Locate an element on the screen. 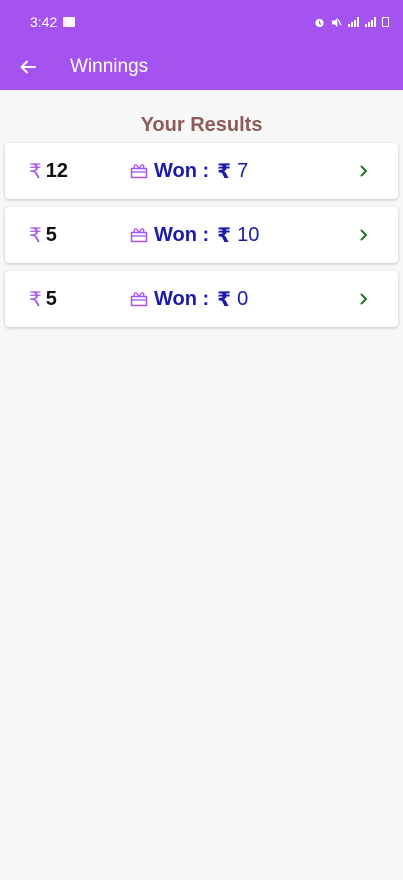 The image size is (403, 880). back-arrow-icon is located at coordinates (28, 67).